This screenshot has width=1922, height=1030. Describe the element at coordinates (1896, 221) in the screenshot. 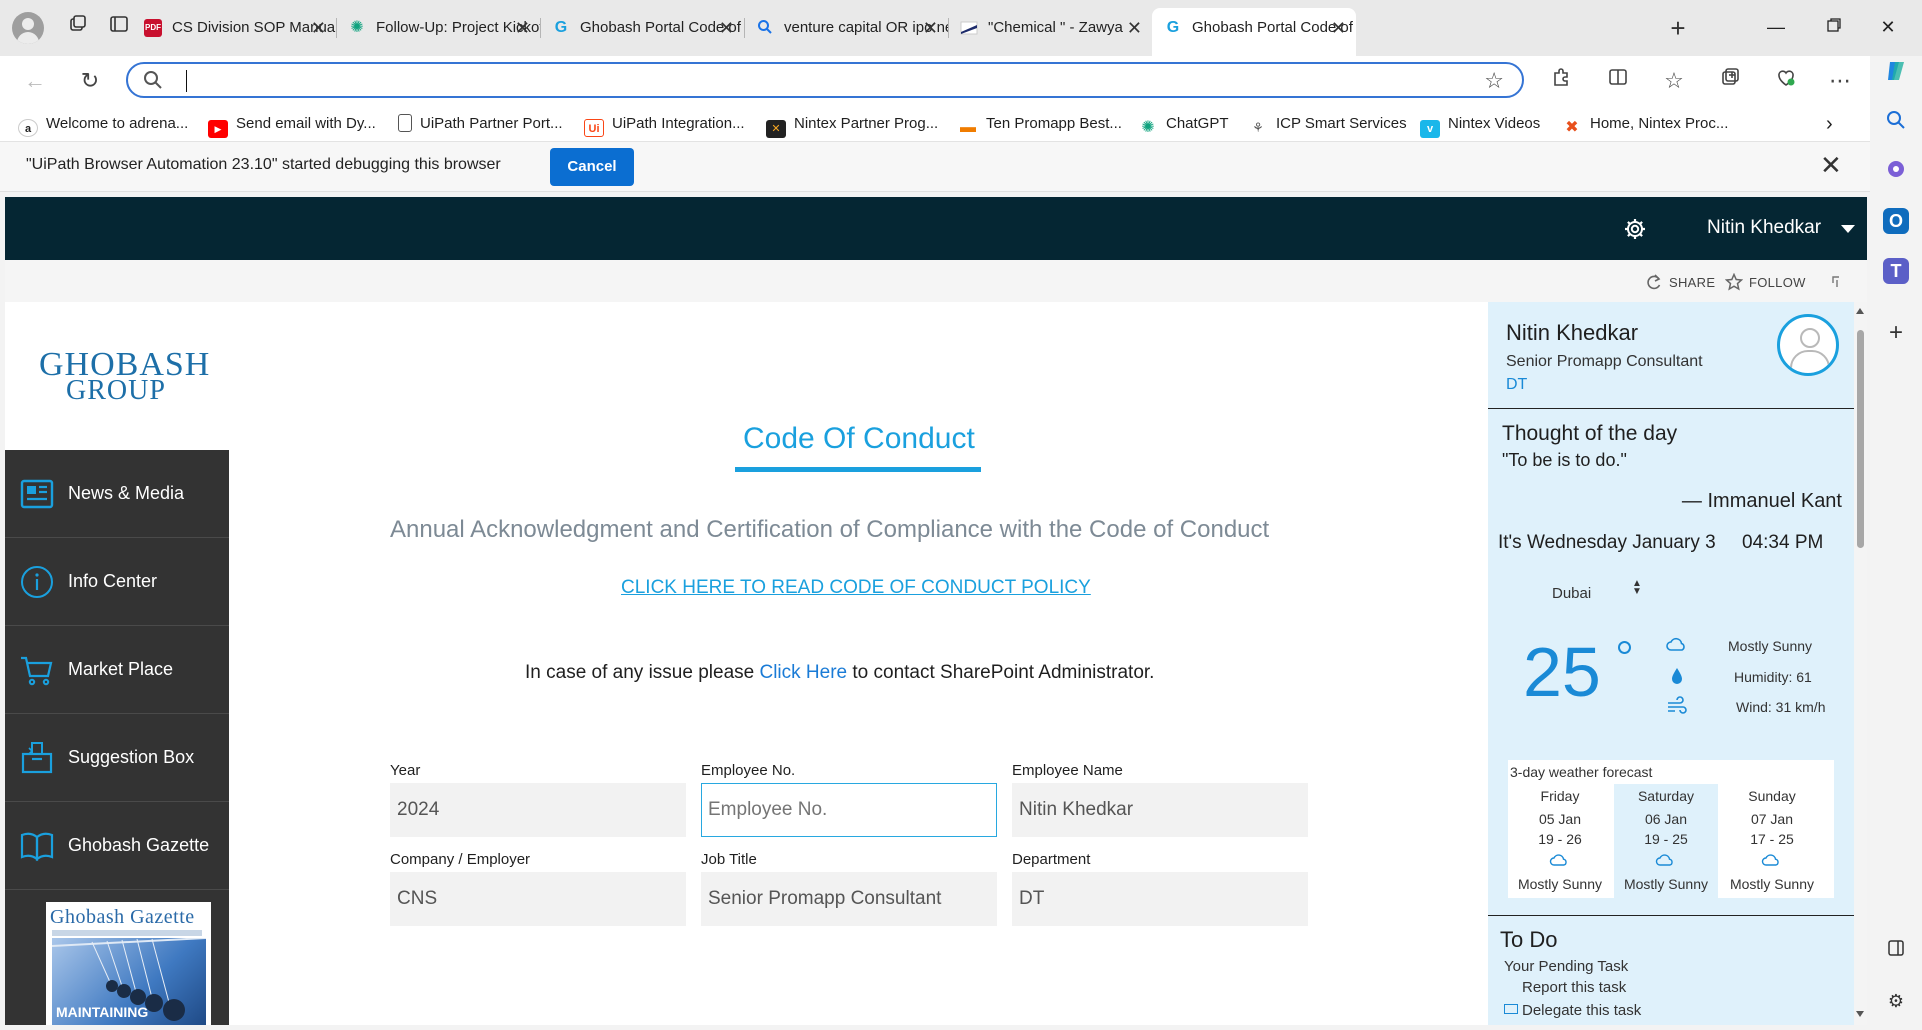

I see `outlook-icon: O` at that location.